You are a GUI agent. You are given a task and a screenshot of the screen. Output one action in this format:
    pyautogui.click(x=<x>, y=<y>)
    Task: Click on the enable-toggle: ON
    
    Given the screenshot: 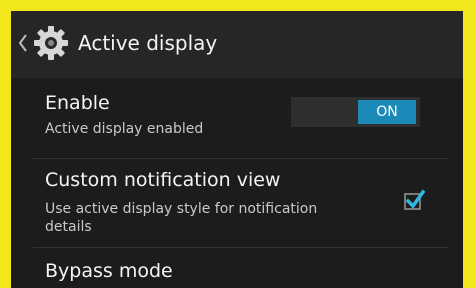 What is the action you would take?
    pyautogui.click(x=355, y=112)
    